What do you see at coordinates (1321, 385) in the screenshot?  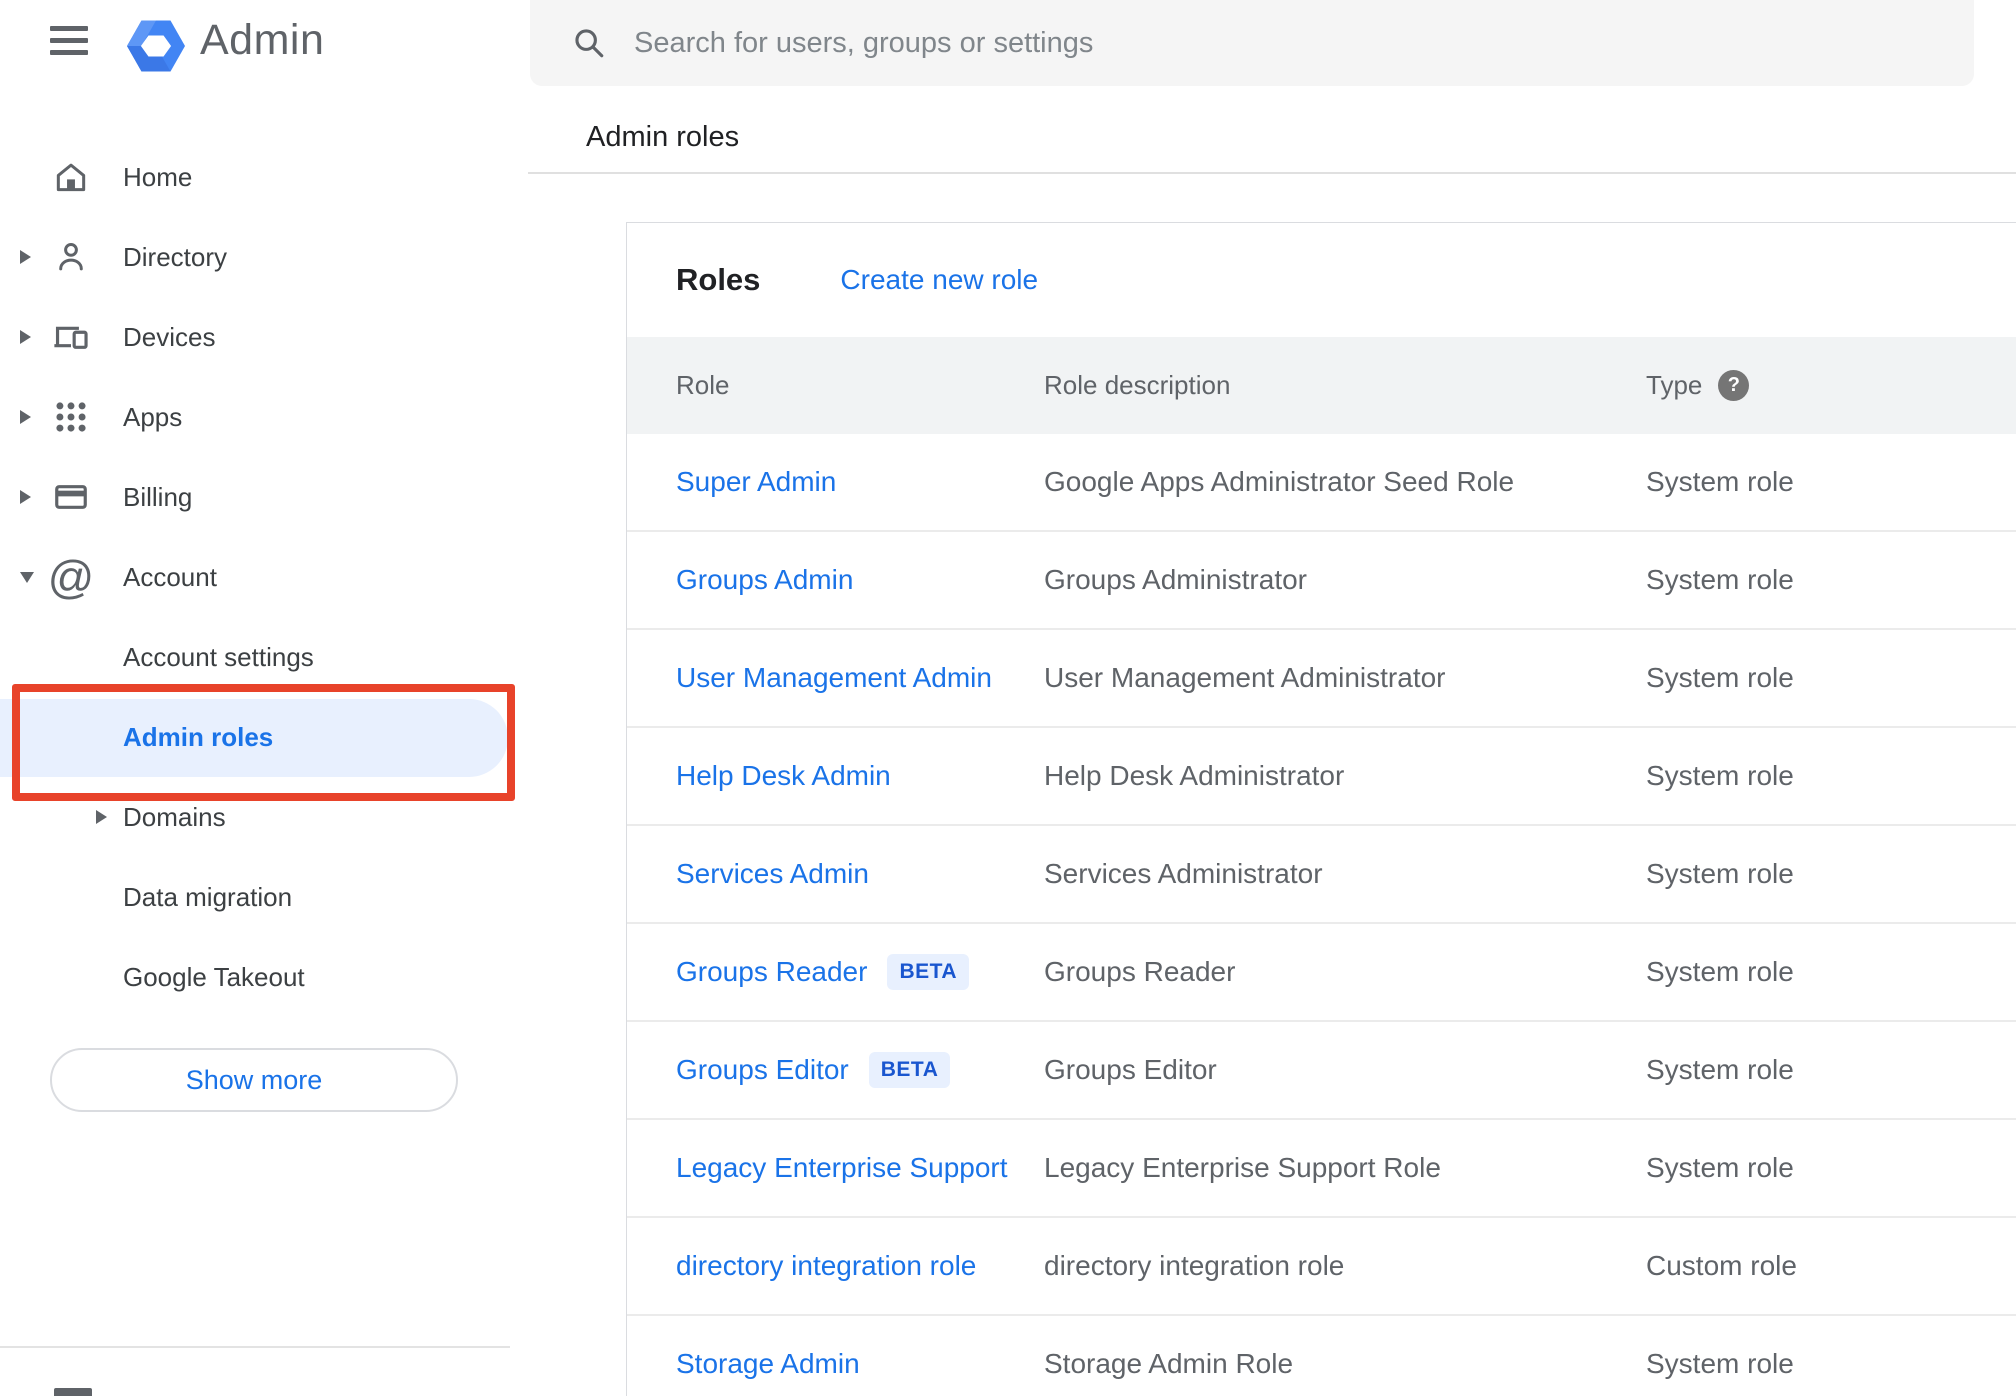 I see `table-header-row: Role Role description Type ?` at bounding box center [1321, 385].